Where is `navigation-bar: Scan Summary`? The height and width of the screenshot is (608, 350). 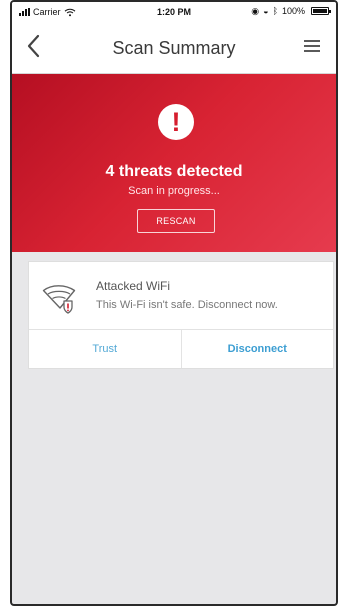
navigation-bar: Scan Summary is located at coordinates (174, 48).